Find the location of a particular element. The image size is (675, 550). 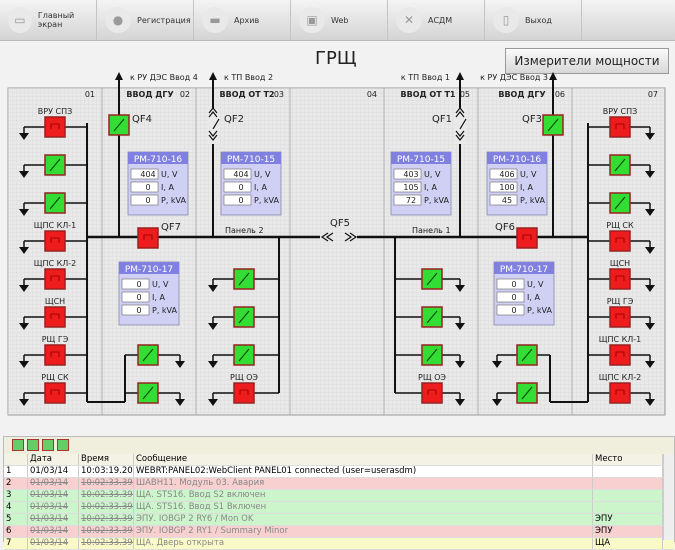

label: 406 is located at coordinates (506, 174).